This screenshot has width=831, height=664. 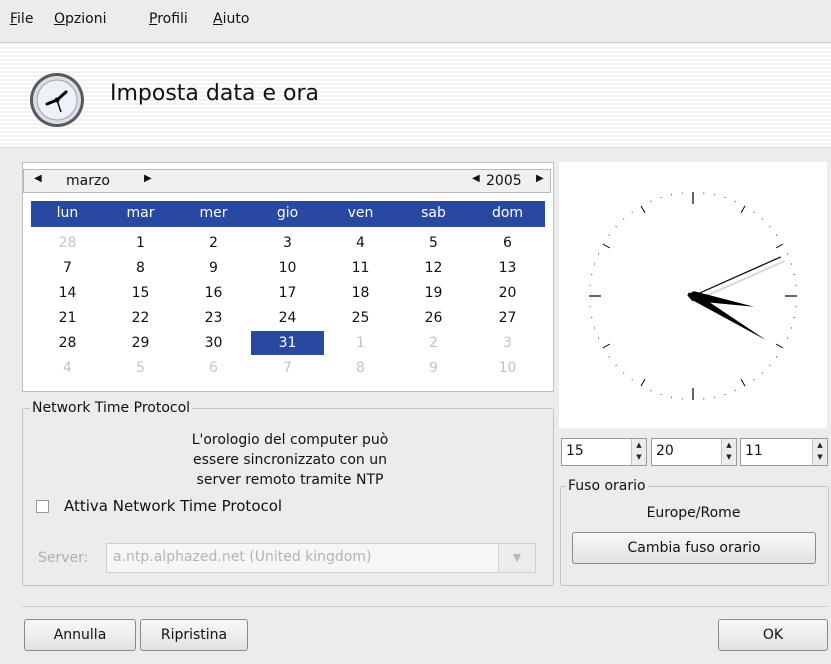 I want to click on ok-button: OK, so click(x=773, y=635).